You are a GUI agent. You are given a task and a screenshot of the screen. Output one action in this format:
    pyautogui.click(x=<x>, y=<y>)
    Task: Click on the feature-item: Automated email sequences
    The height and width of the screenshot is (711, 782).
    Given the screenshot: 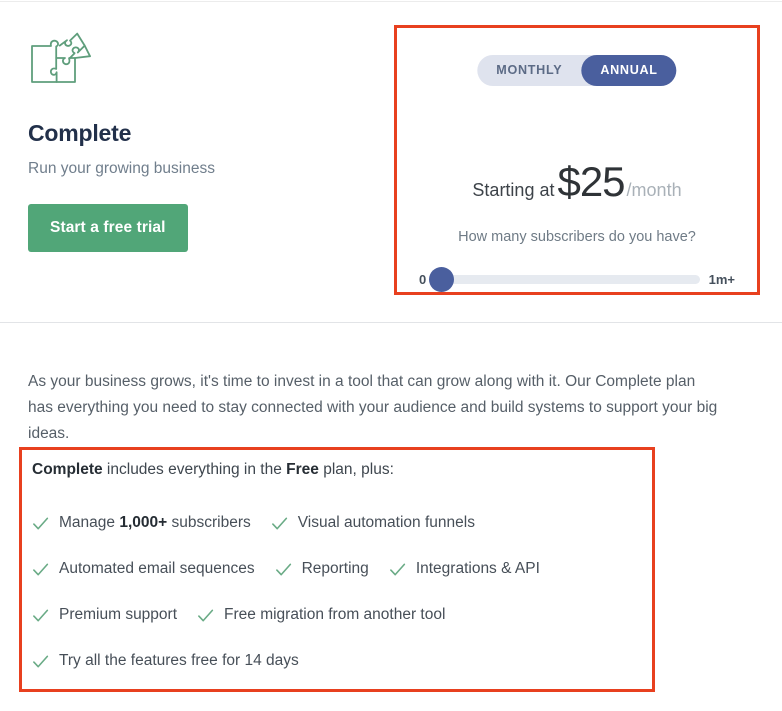 What is the action you would take?
    pyautogui.click(x=143, y=569)
    